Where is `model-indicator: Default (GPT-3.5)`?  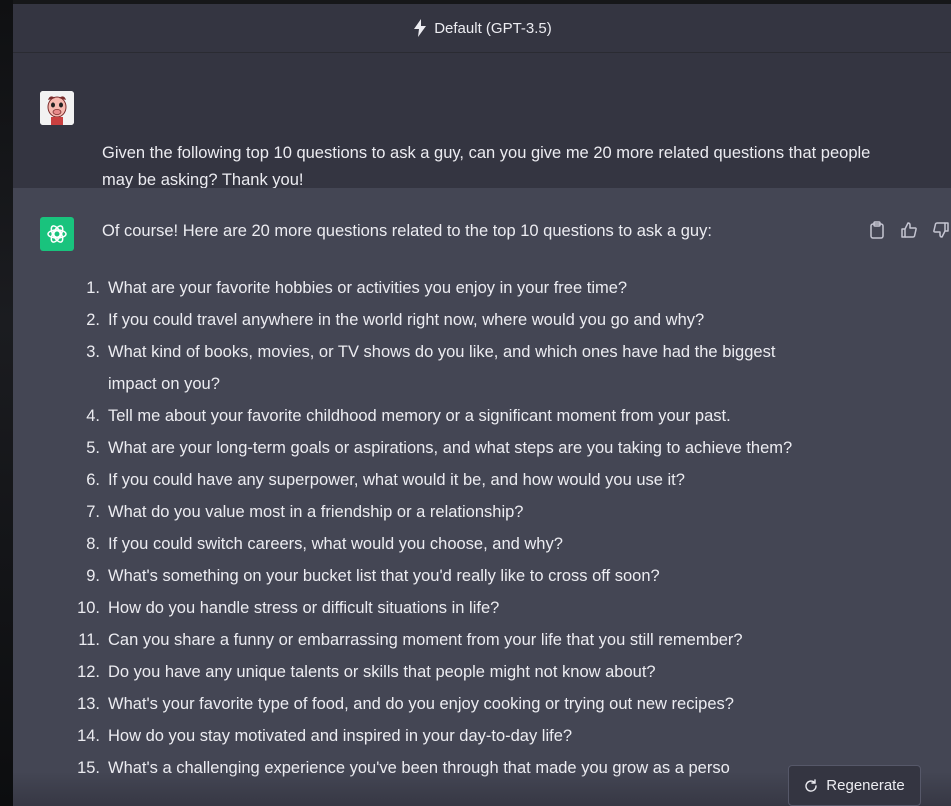
model-indicator: Default (GPT-3.5) is located at coordinates (482, 28).